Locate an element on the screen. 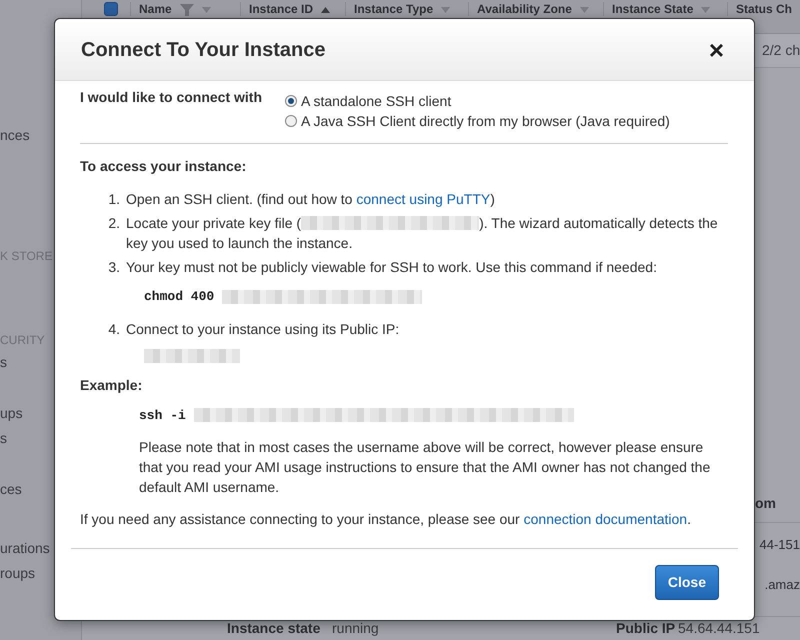 The image size is (800, 640). close-button: Close is located at coordinates (686, 582).